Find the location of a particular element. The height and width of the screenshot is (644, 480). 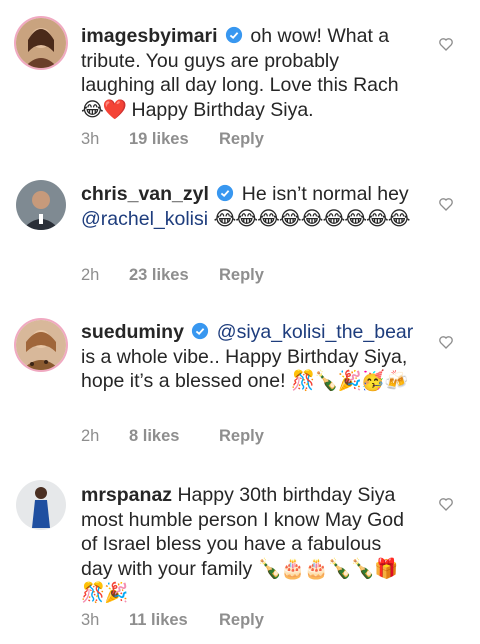

likes-count: 19 likes is located at coordinates (169, 139).